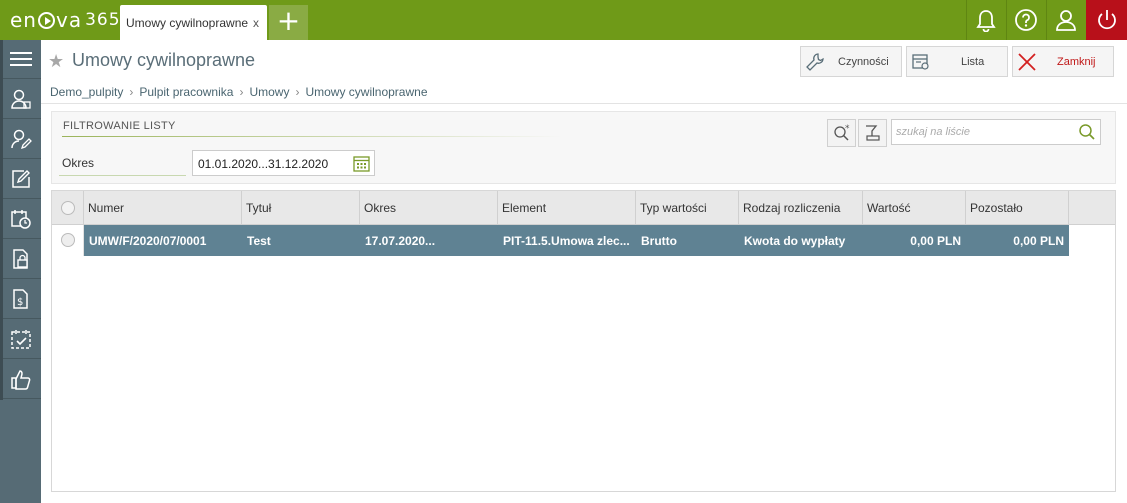  I want to click on sidebar-item-document-money: $, so click(20, 299).